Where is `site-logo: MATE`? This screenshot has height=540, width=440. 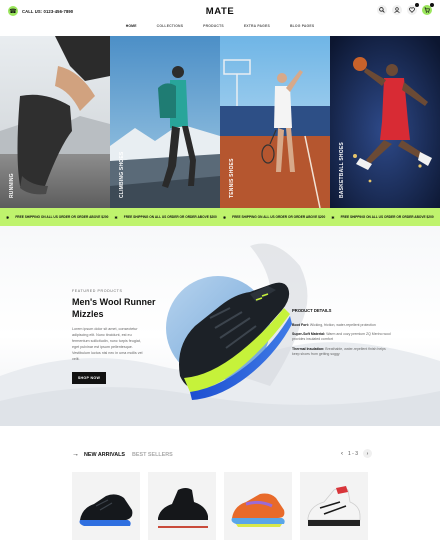 site-logo: MATE is located at coordinates (220, 11).